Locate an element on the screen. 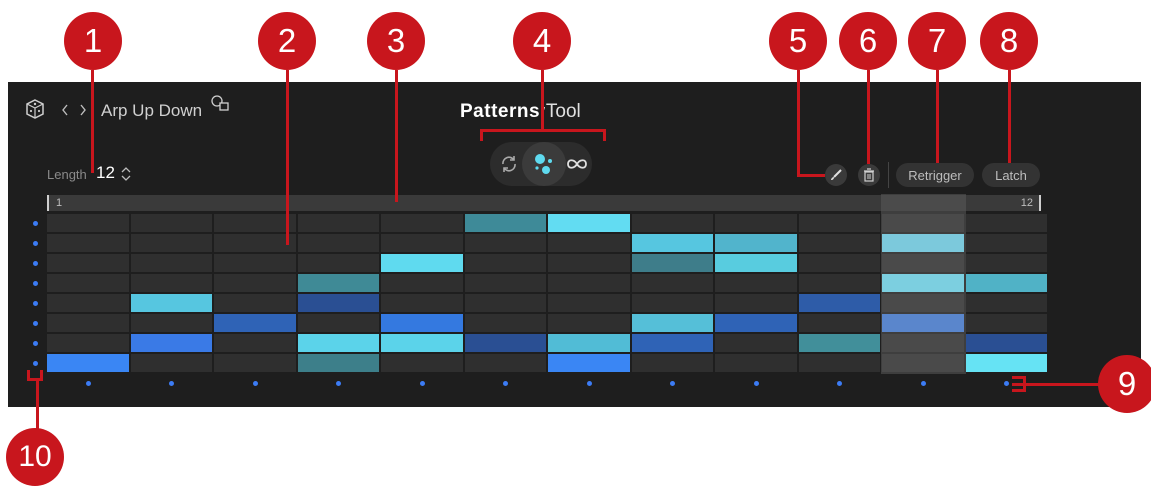 Image resolution: width=1151 pixels, height=487 pixels. chevron-left-icon is located at coordinates (65, 110).